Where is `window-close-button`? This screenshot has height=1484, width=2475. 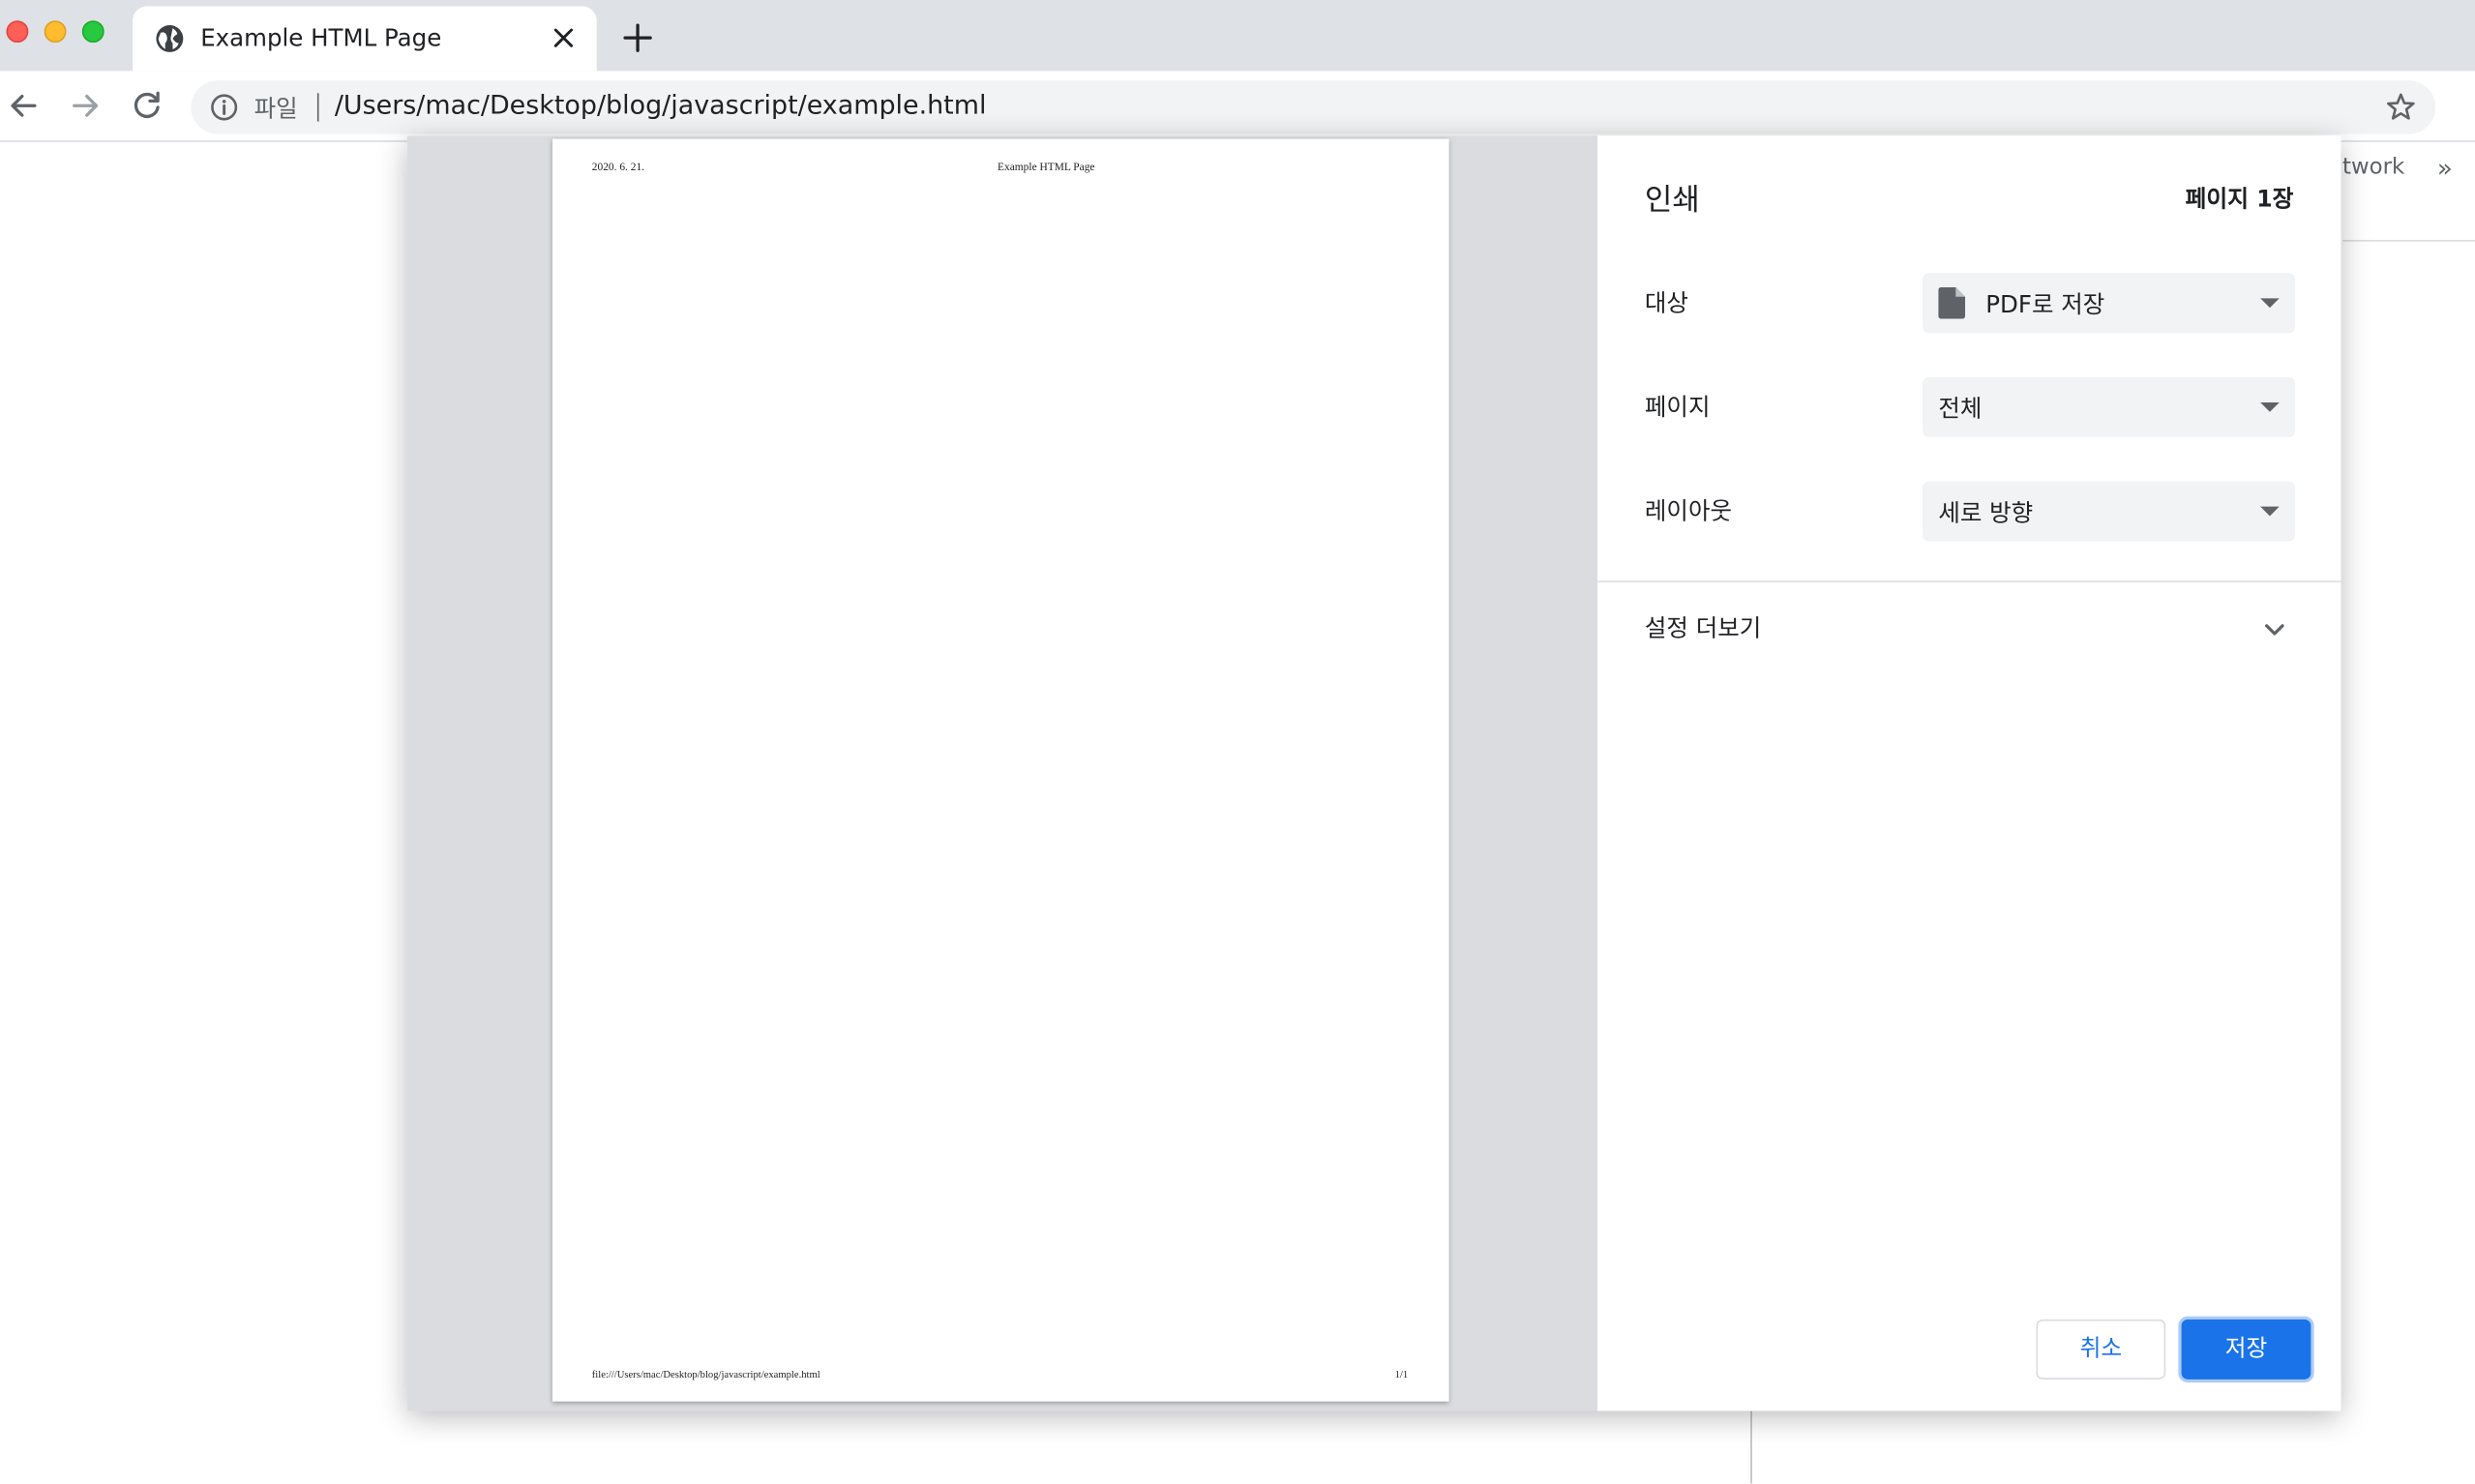 window-close-button is located at coordinates (17, 32).